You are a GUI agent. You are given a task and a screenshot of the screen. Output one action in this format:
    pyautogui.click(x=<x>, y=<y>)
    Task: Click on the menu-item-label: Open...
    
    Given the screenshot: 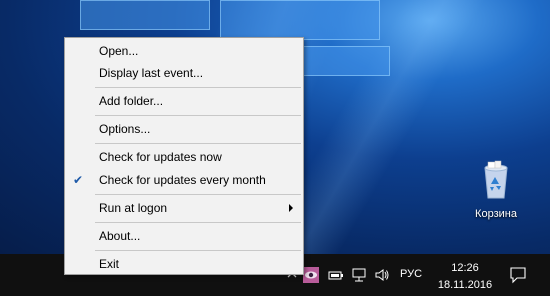 What is the action you would take?
    pyautogui.click(x=119, y=51)
    